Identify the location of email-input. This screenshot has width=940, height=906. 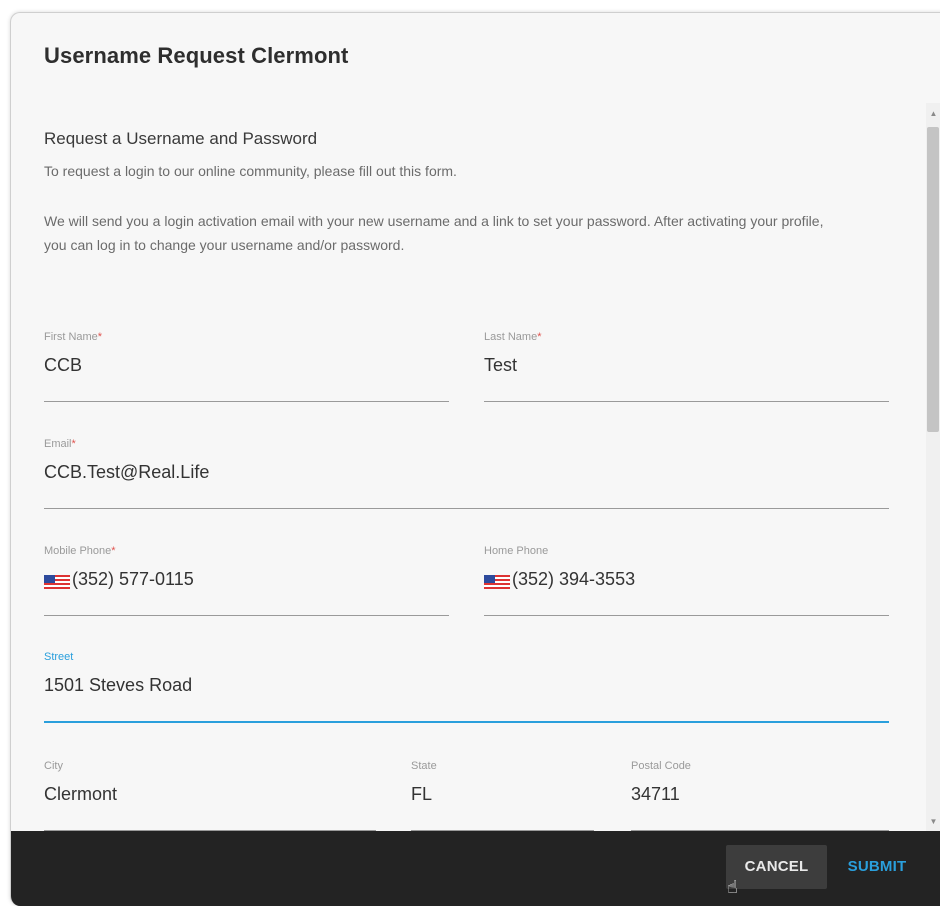
(466, 472).